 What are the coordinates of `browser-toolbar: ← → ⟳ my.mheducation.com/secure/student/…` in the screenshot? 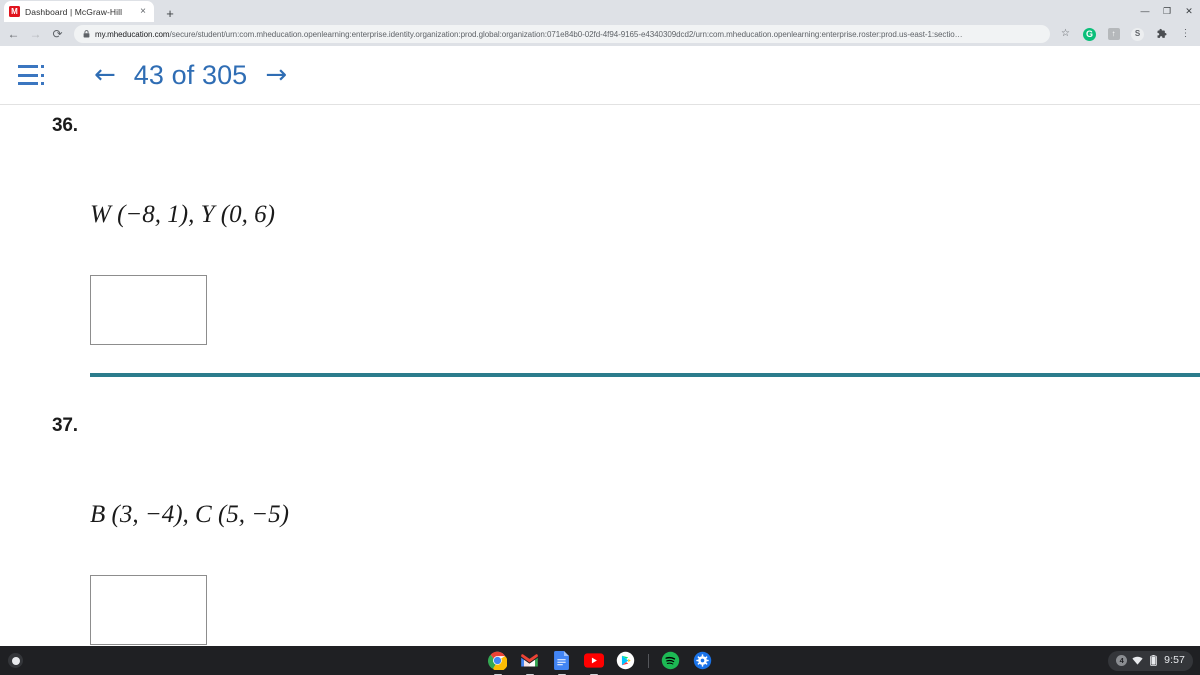 It's located at (600, 34).